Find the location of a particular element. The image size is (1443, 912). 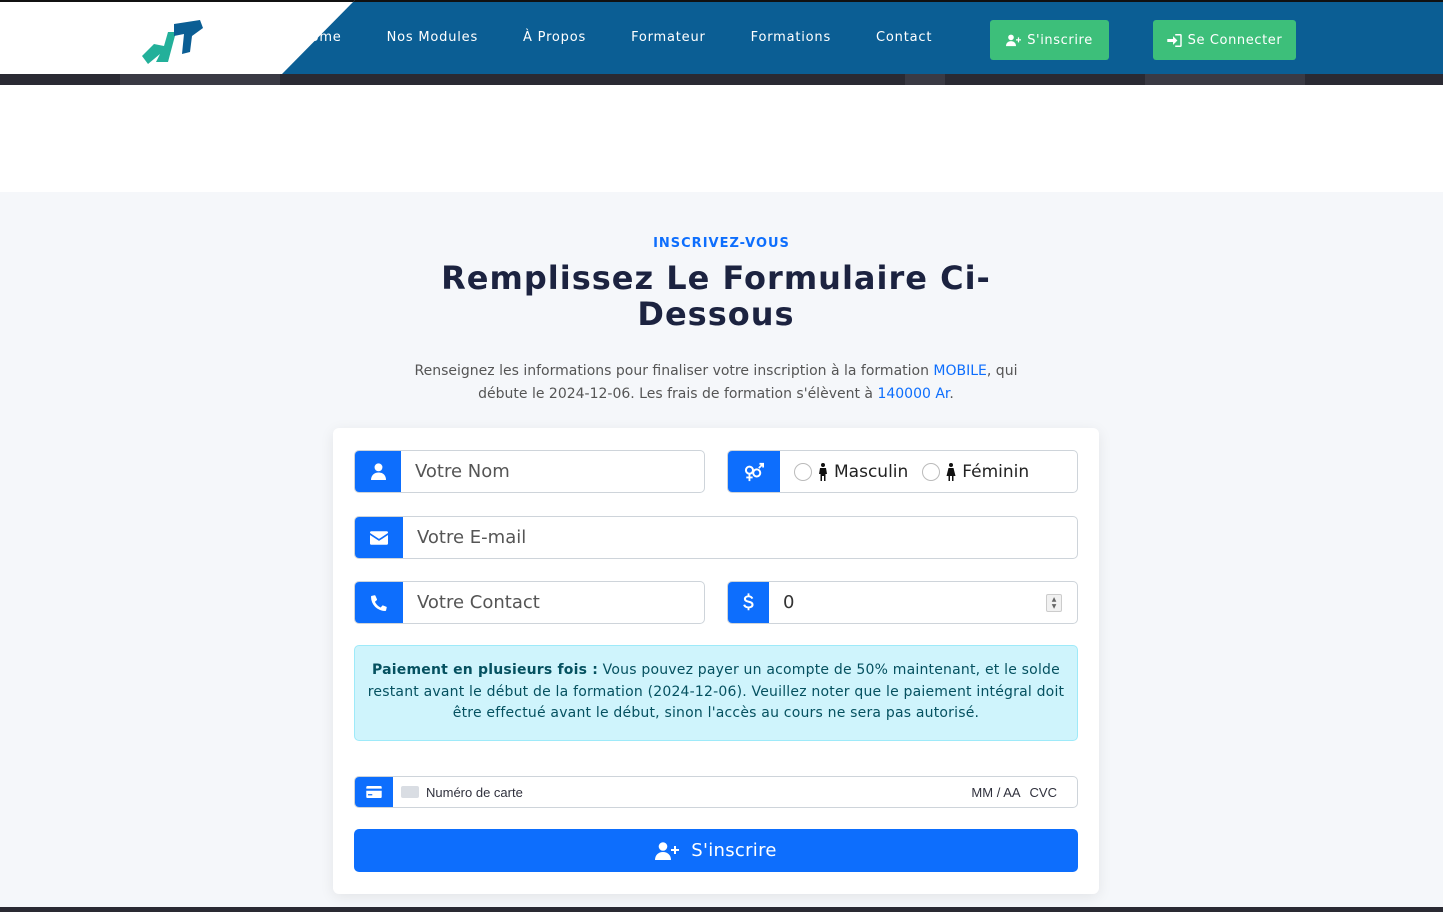

envelope-icon is located at coordinates (379, 537).